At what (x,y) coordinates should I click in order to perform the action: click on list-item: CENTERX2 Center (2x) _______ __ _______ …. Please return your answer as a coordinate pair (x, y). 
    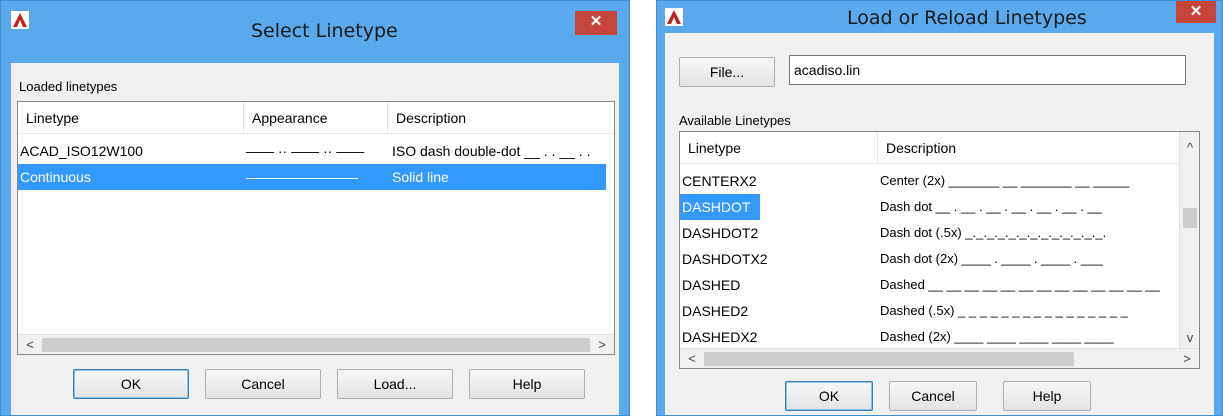
    Looking at the image, I should click on (930, 181).